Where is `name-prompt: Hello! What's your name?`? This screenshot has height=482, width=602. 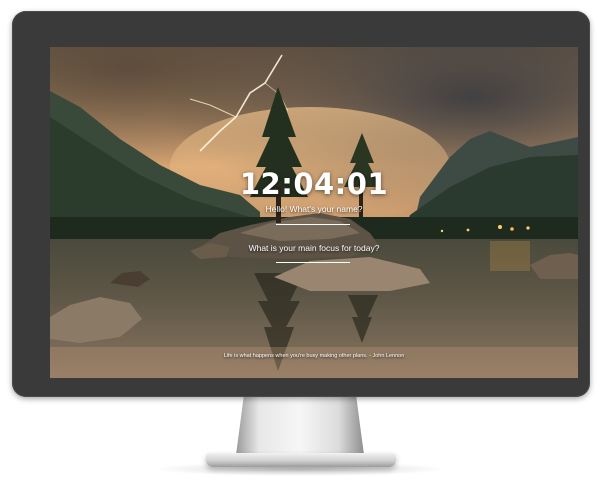 name-prompt: Hello! What's your name? is located at coordinates (314, 209).